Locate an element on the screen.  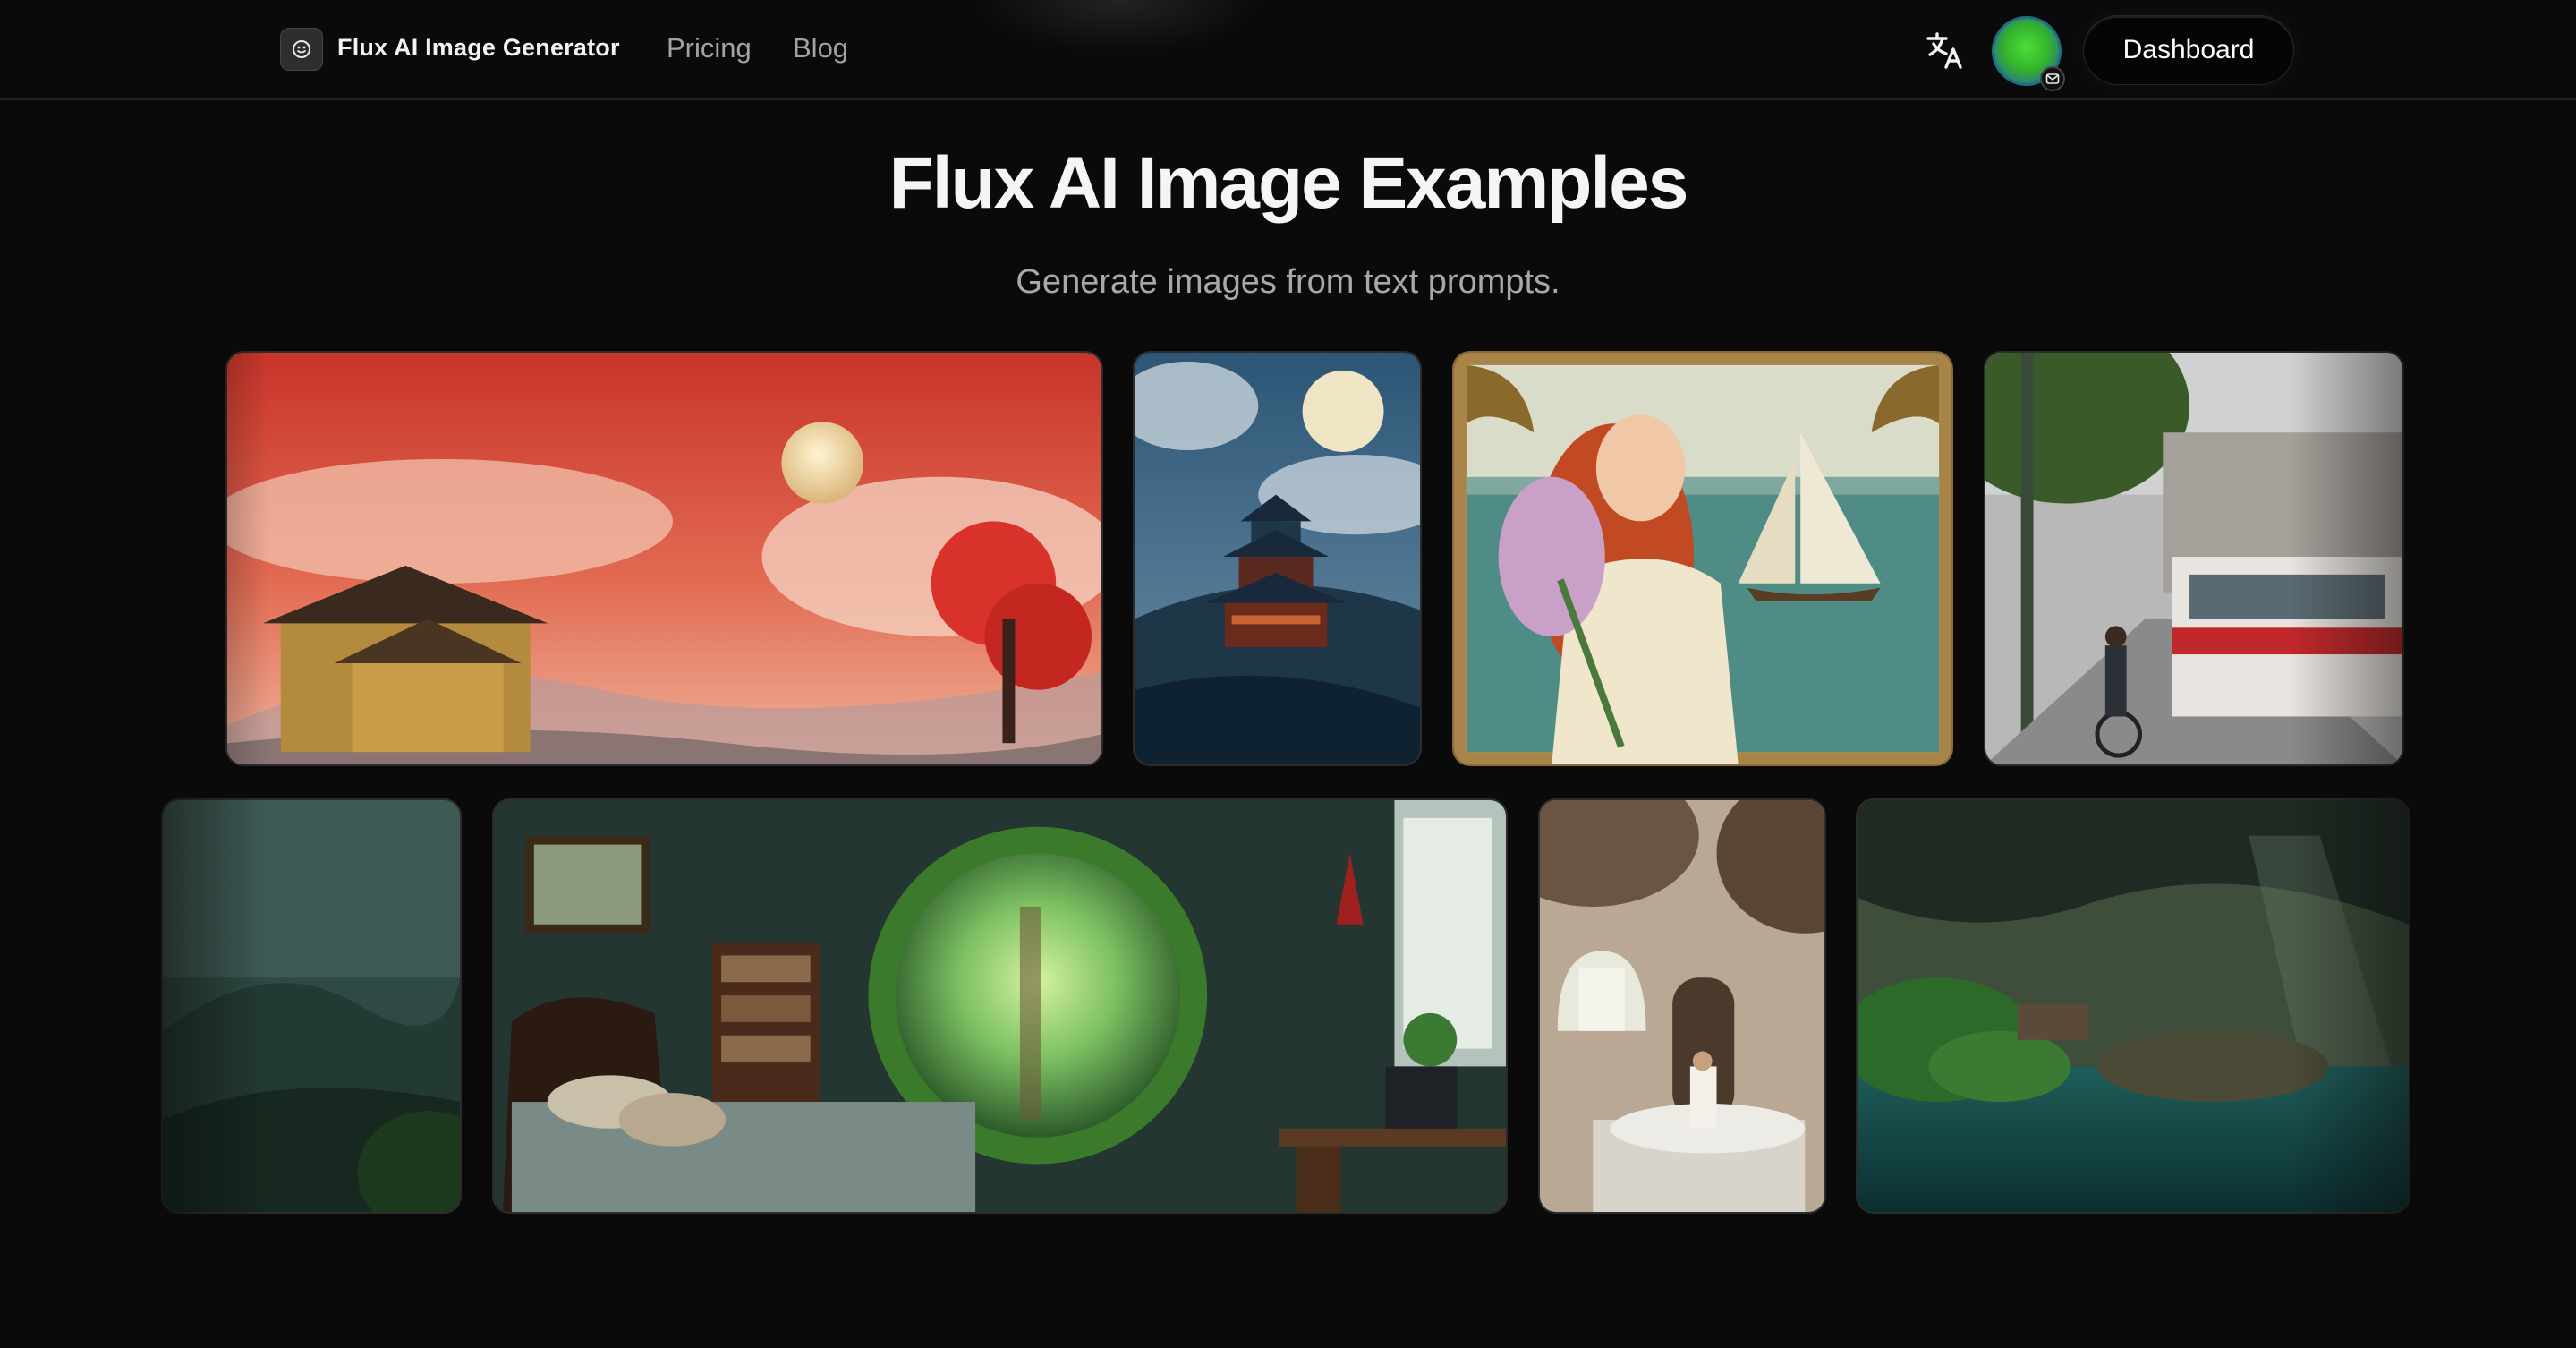
nav-pricing-link: Pricing is located at coordinates (709, 48).